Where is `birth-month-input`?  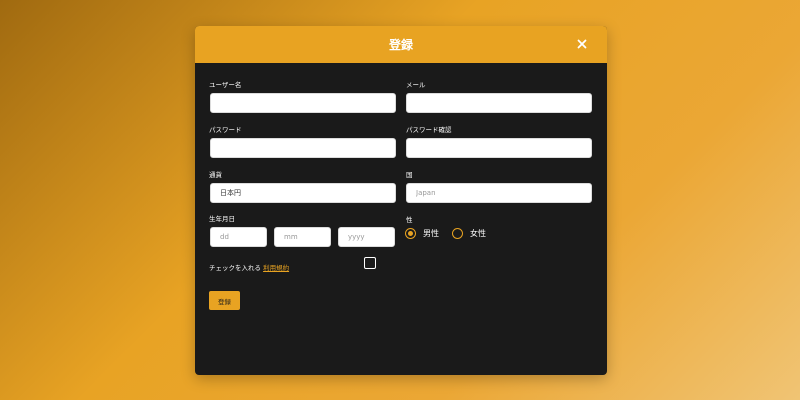
birth-month-input is located at coordinates (302, 237).